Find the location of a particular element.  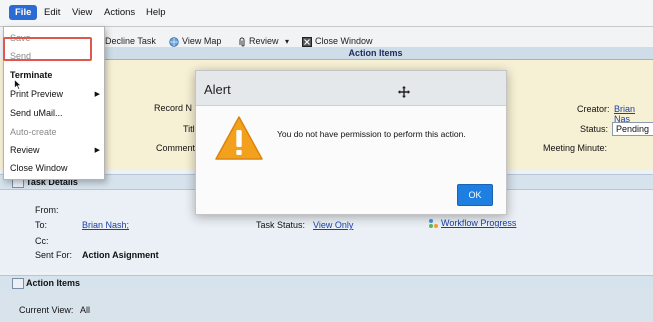

sent-for-label: Sent For: is located at coordinates (54, 255).